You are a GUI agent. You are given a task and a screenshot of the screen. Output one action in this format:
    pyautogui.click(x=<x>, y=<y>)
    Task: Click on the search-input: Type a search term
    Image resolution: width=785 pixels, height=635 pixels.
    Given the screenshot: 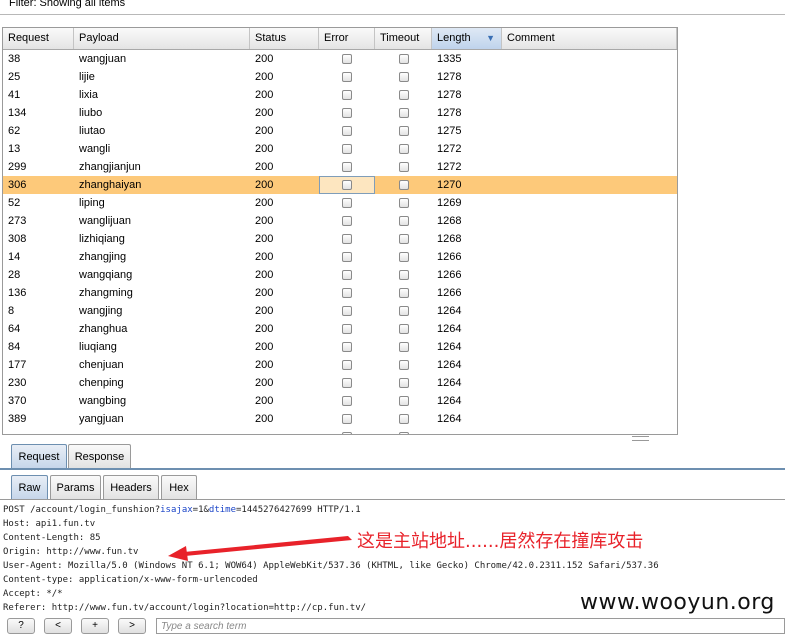 What is the action you would take?
    pyautogui.click(x=470, y=626)
    